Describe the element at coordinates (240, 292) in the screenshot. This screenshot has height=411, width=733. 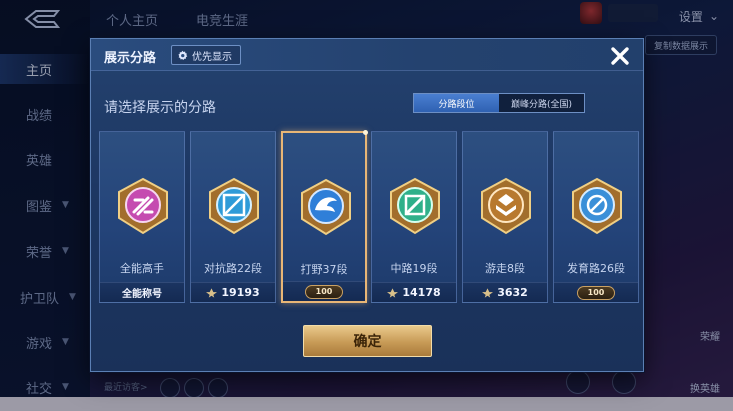
I see `lane-card-score: 19193` at that location.